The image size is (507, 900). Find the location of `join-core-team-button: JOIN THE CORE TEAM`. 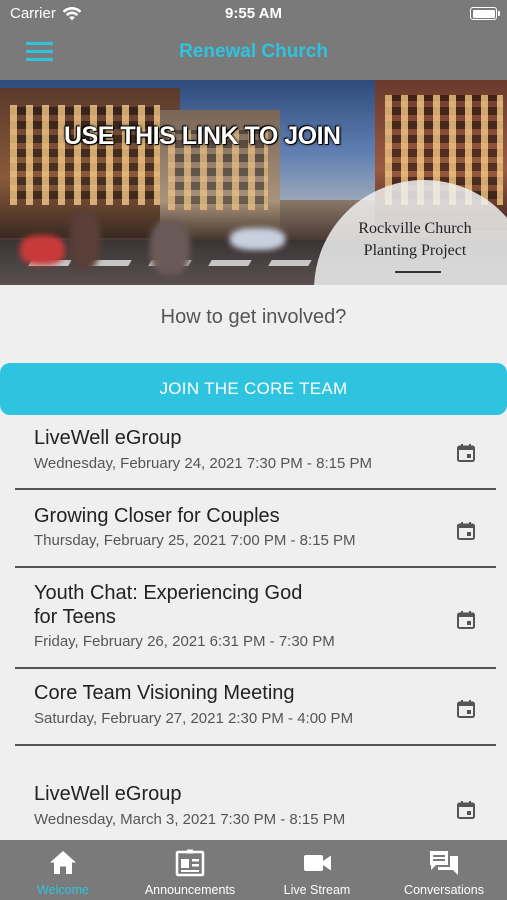

join-core-team-button: JOIN THE CORE TEAM is located at coordinates (253, 389).